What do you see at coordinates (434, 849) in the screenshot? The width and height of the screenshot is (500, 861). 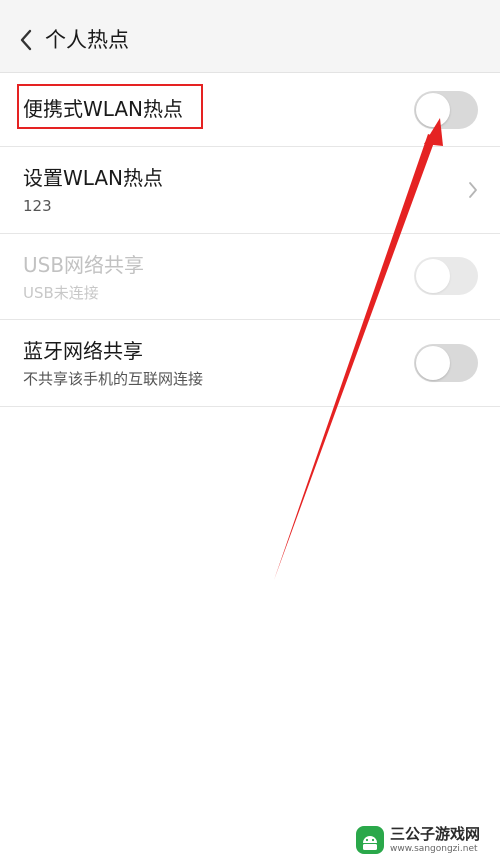 I see `watermark-url: www.sangongzi.net` at bounding box center [434, 849].